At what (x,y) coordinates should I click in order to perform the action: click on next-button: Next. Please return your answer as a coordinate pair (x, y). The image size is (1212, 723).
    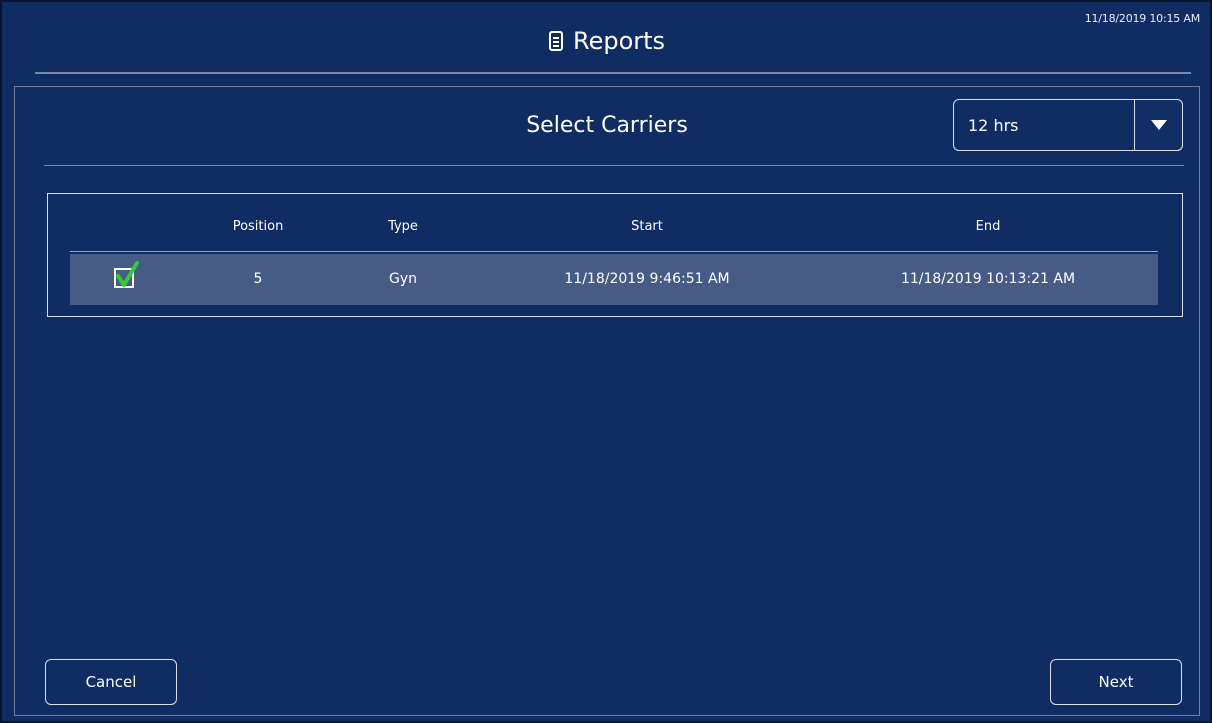
    Looking at the image, I should click on (1116, 682).